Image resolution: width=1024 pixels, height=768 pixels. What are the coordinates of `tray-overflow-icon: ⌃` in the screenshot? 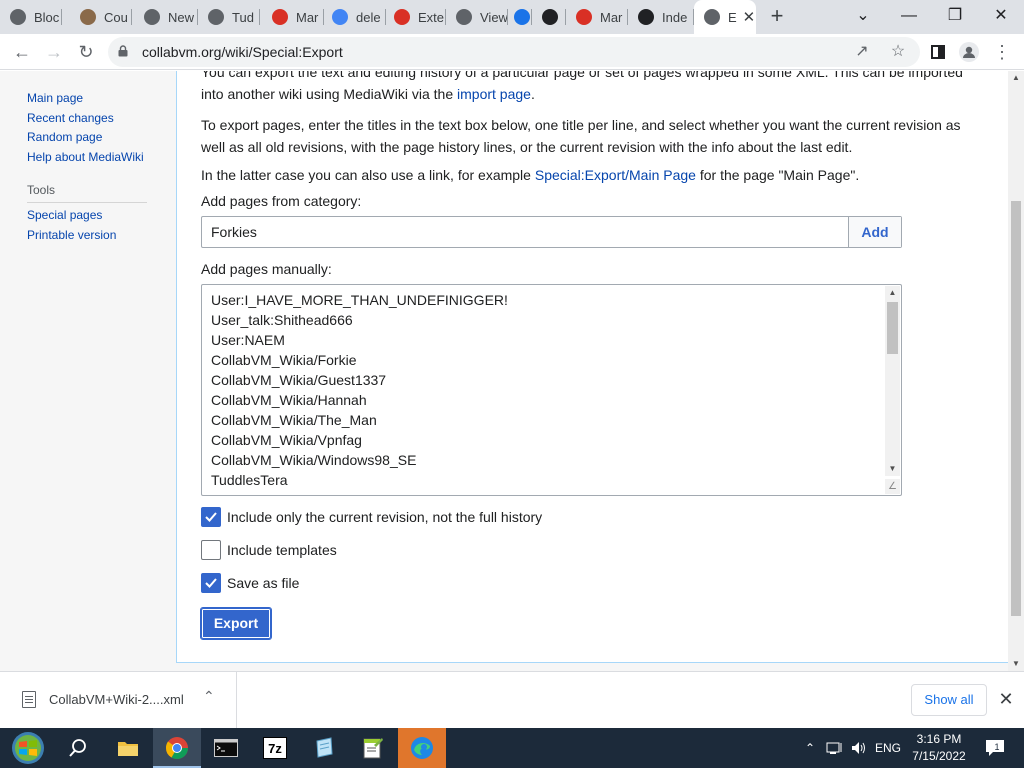 It's located at (810, 748).